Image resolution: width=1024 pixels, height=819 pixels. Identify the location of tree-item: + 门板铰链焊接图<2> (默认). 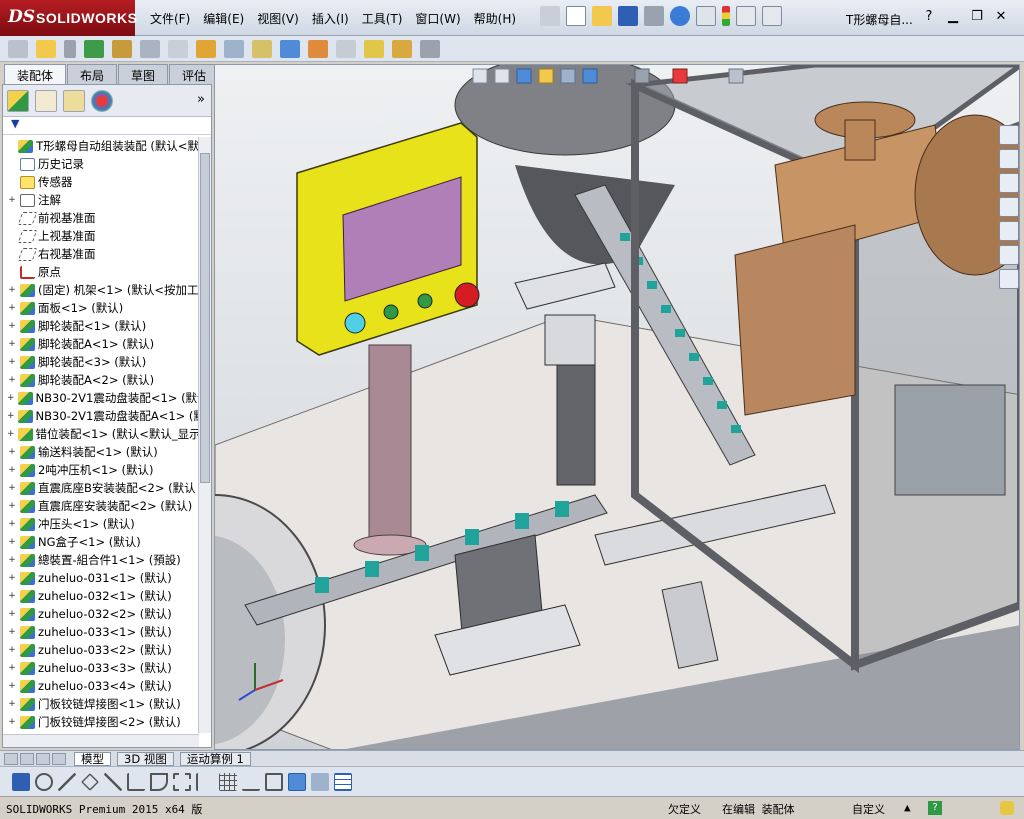
(101, 722).